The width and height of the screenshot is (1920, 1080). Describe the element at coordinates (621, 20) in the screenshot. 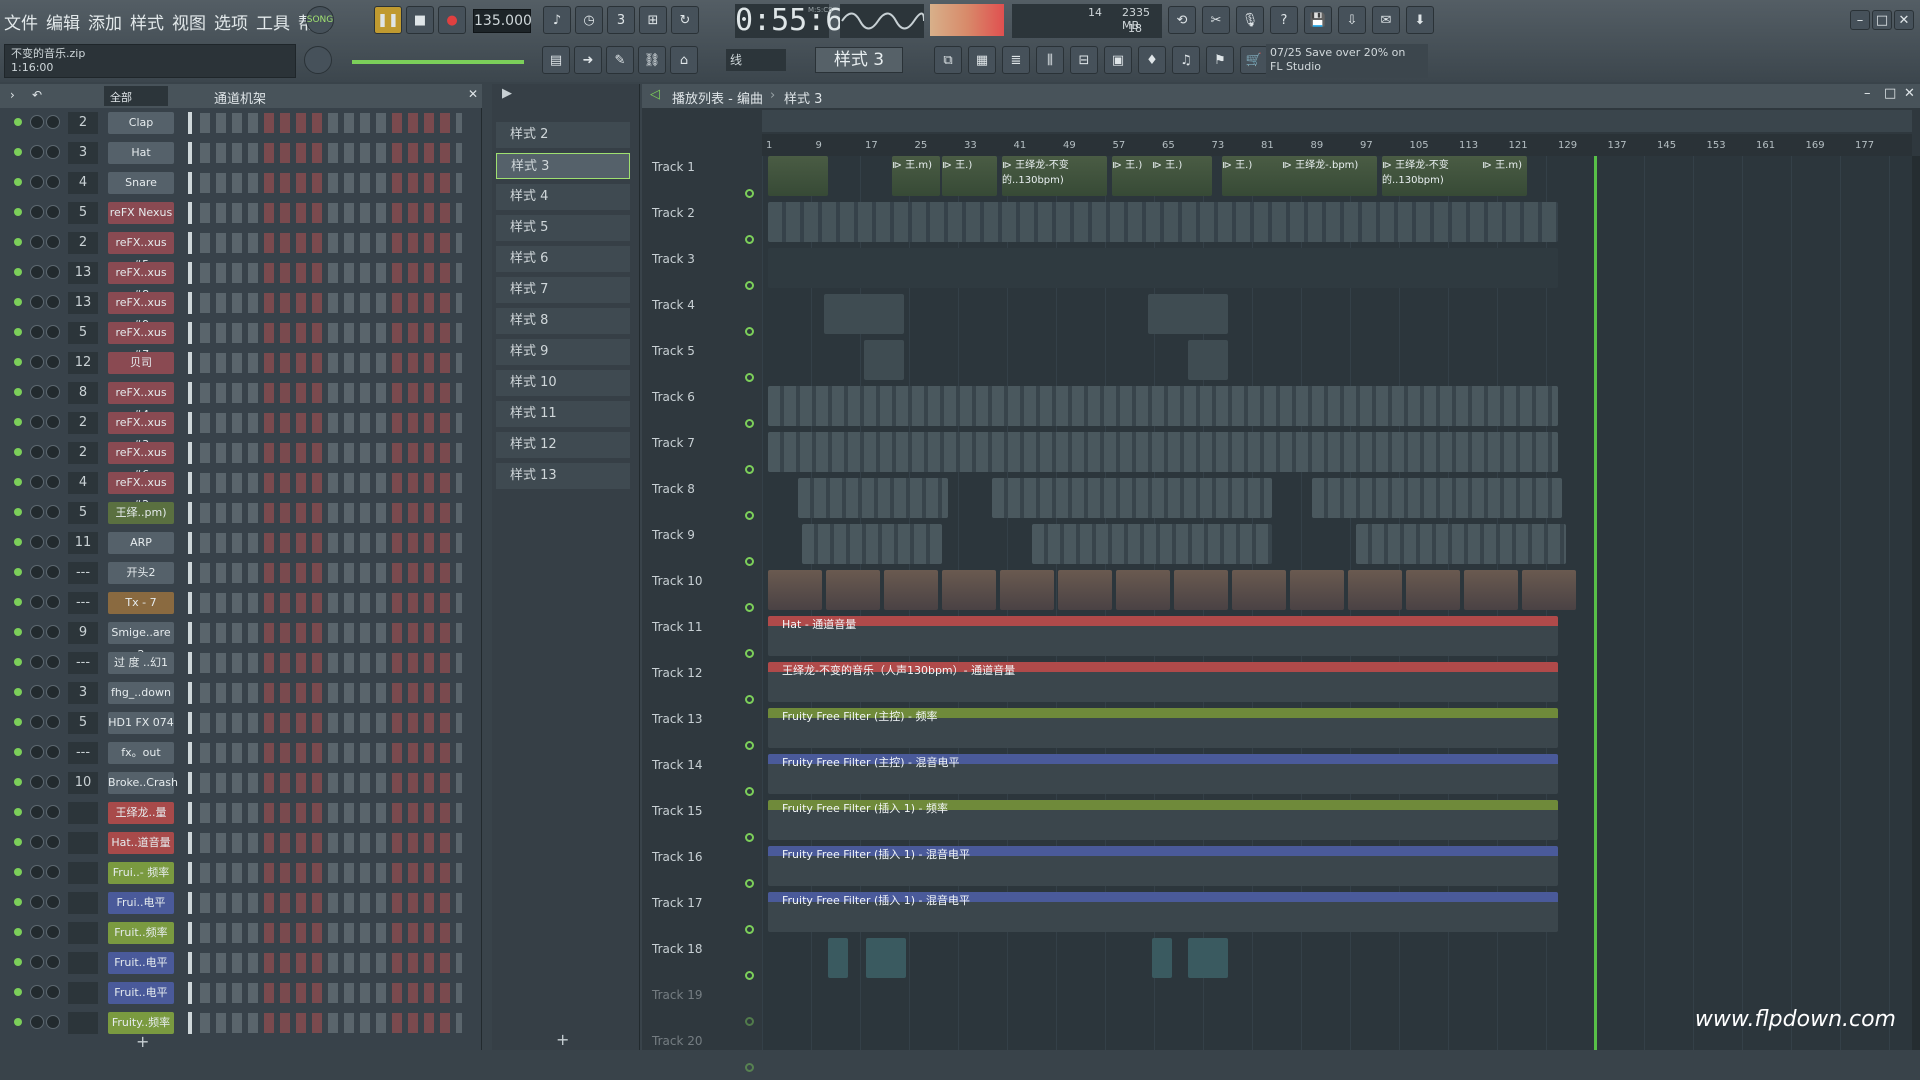

I see `countdown-icon: 3` at that location.